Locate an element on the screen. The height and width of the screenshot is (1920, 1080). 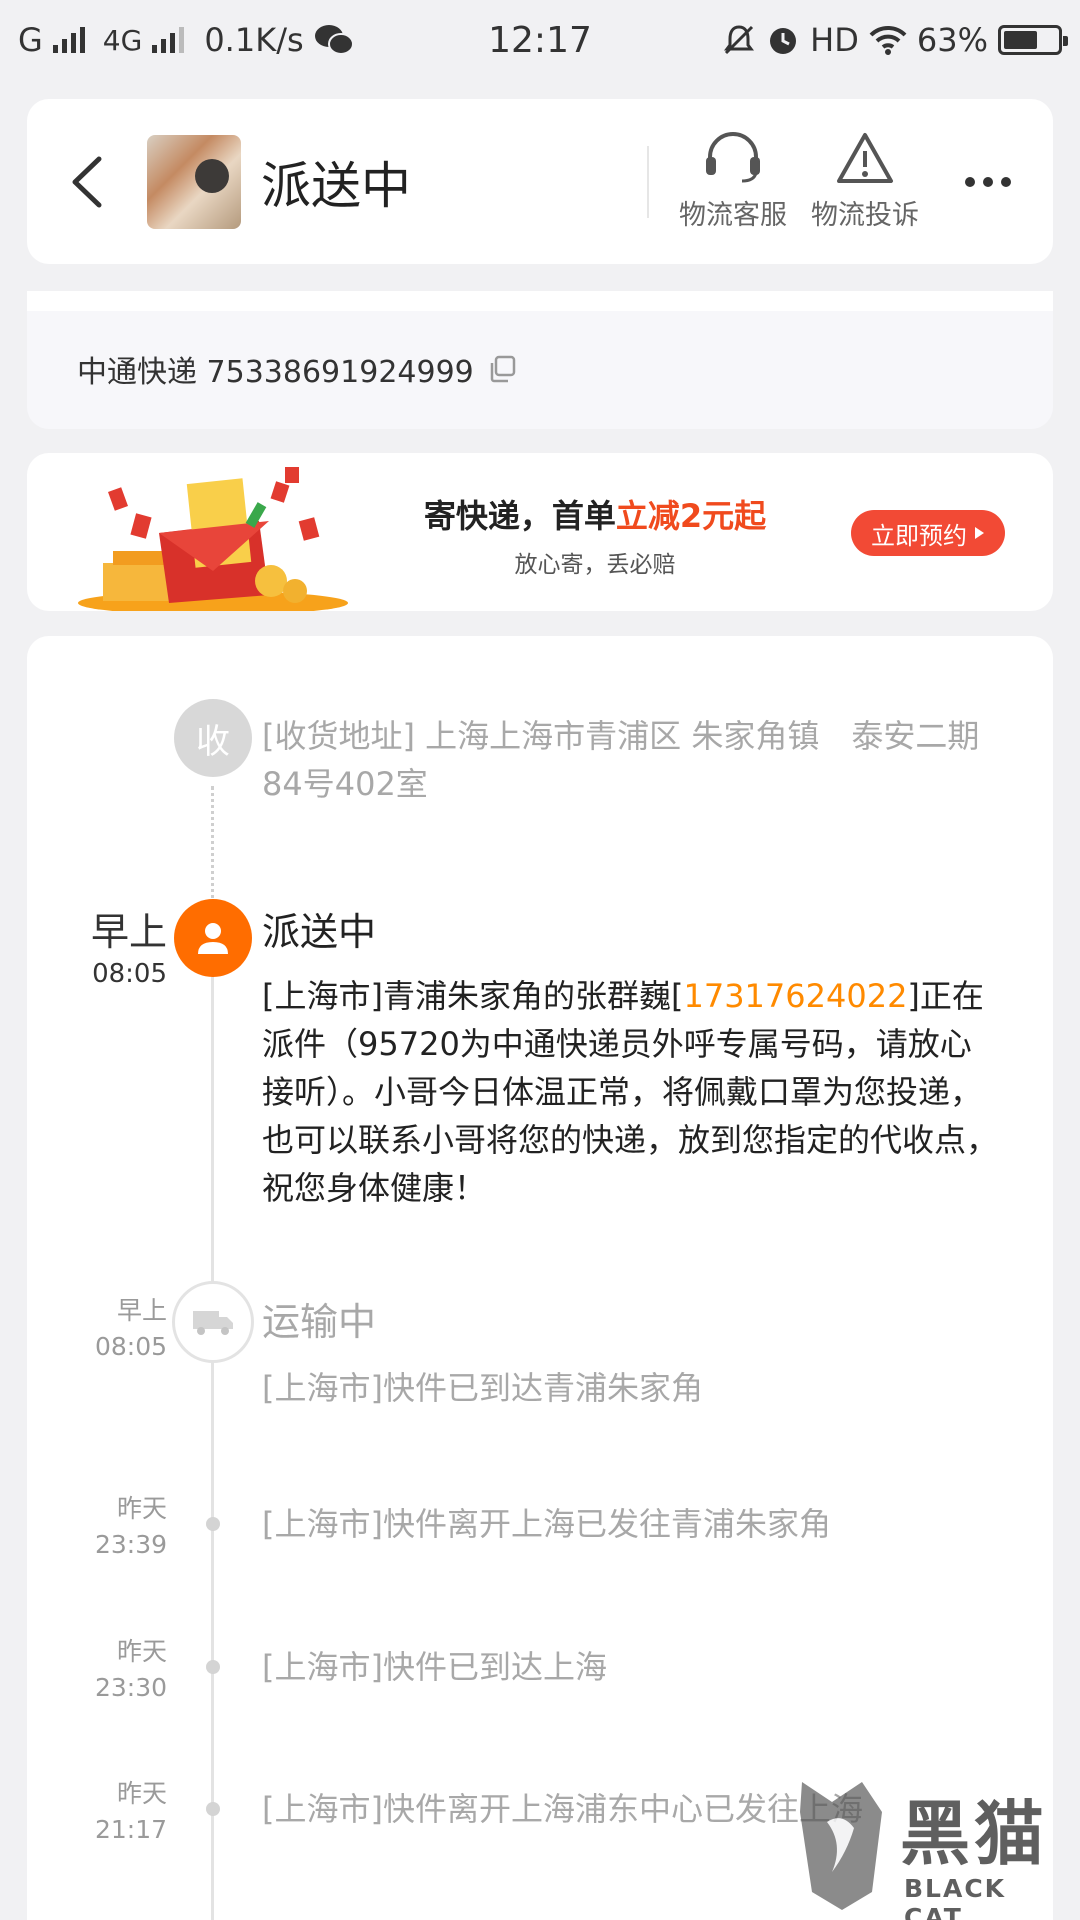
receive-node: 收 is located at coordinates (213, 738).